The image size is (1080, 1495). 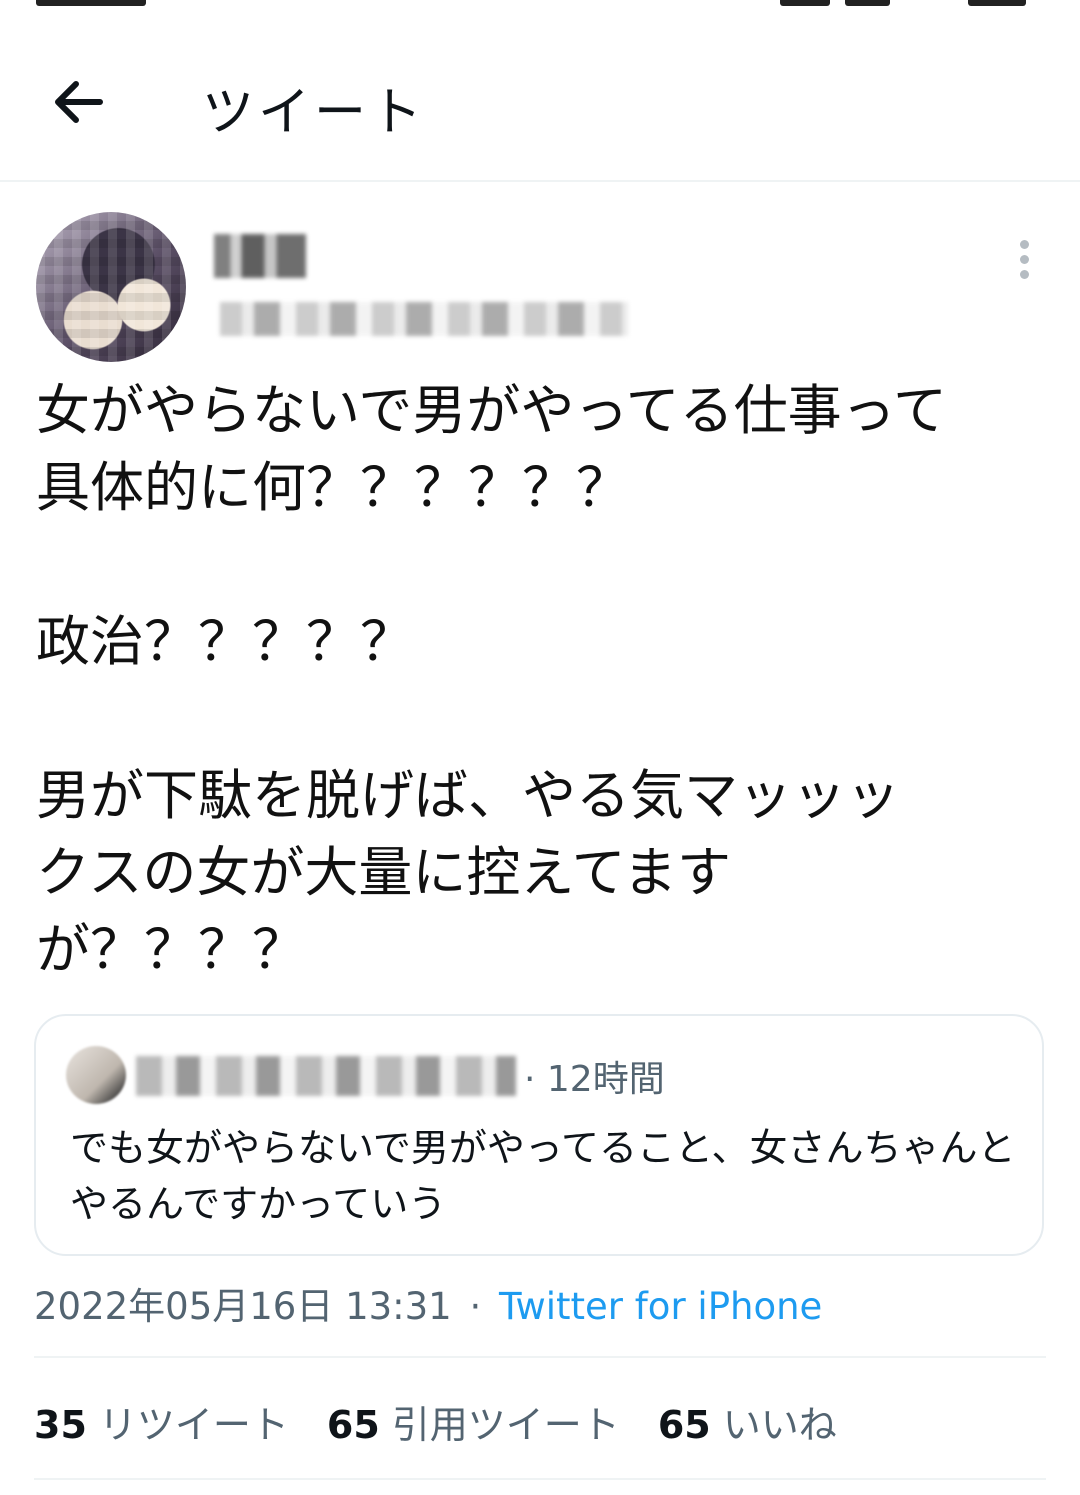 I want to click on display-name-redacted, so click(x=260, y=256).